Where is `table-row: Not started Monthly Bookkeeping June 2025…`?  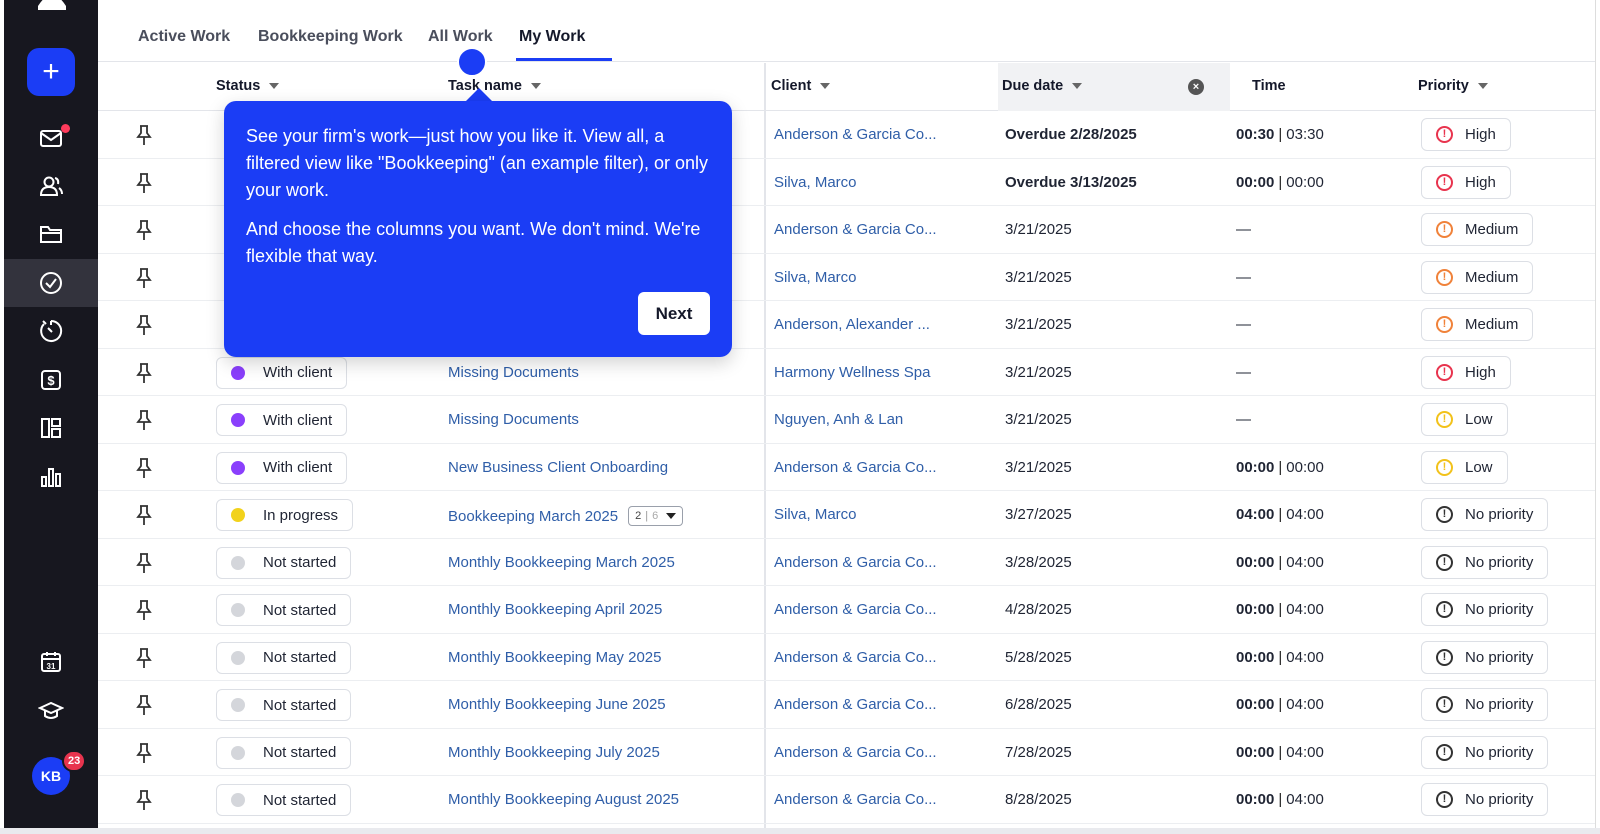 table-row: Not started Monthly Bookkeeping June 2025… is located at coordinates (846, 705).